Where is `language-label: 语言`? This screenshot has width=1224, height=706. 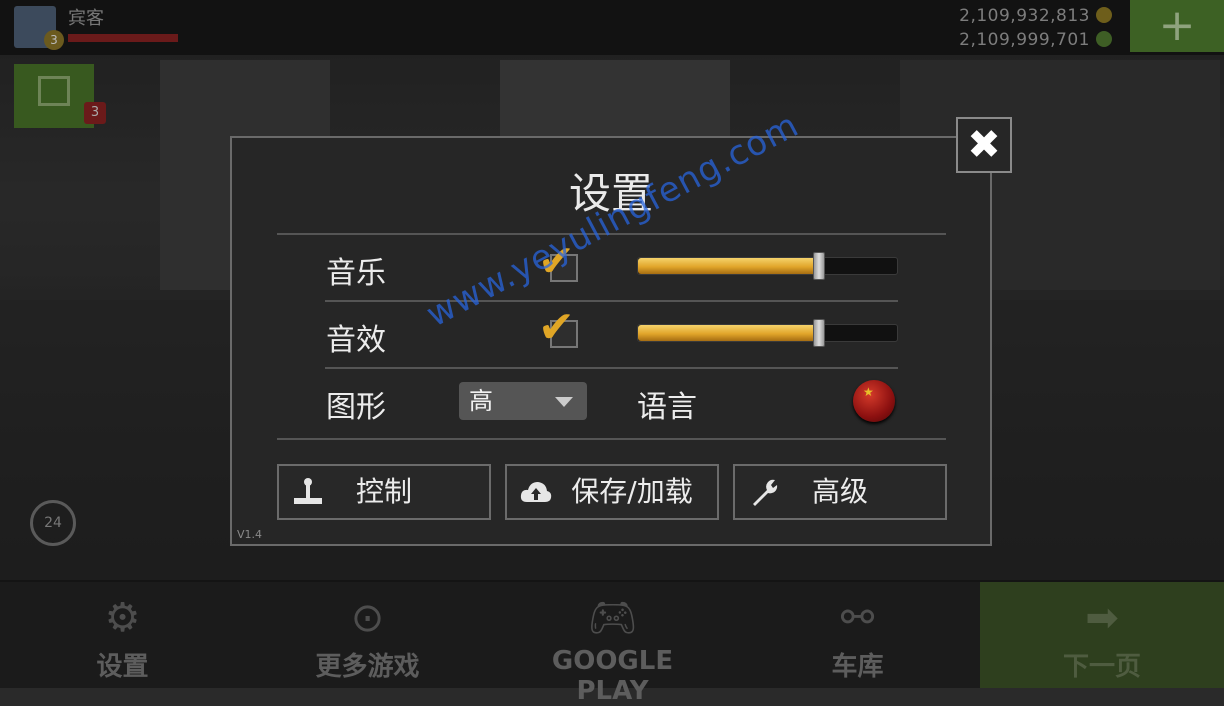
language-label: 语言 is located at coordinates (667, 407).